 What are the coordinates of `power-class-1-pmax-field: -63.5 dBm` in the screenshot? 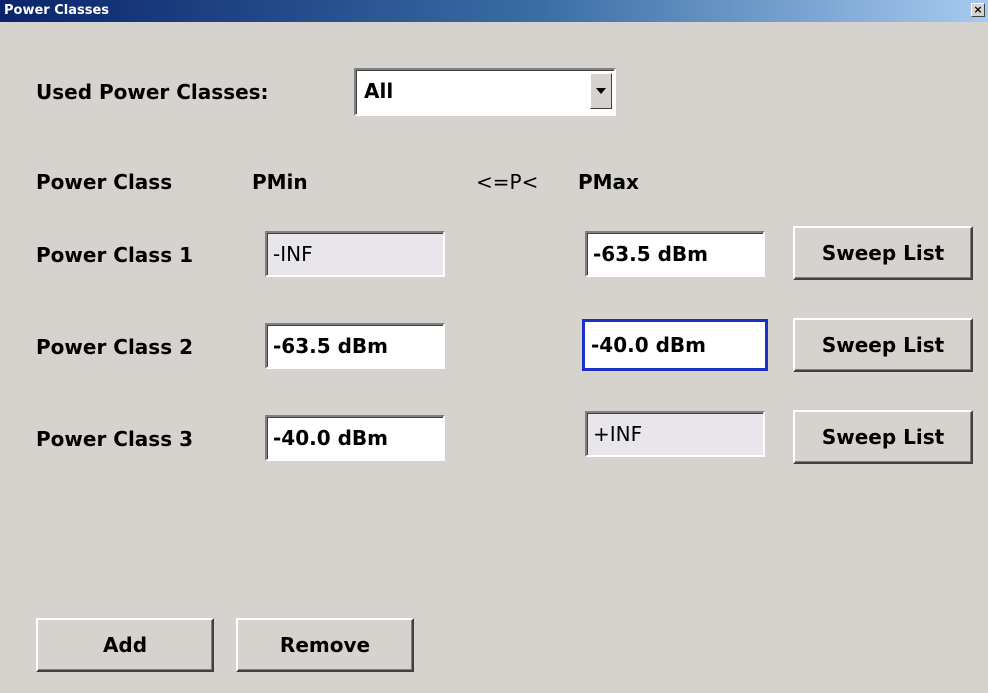 It's located at (675, 254).